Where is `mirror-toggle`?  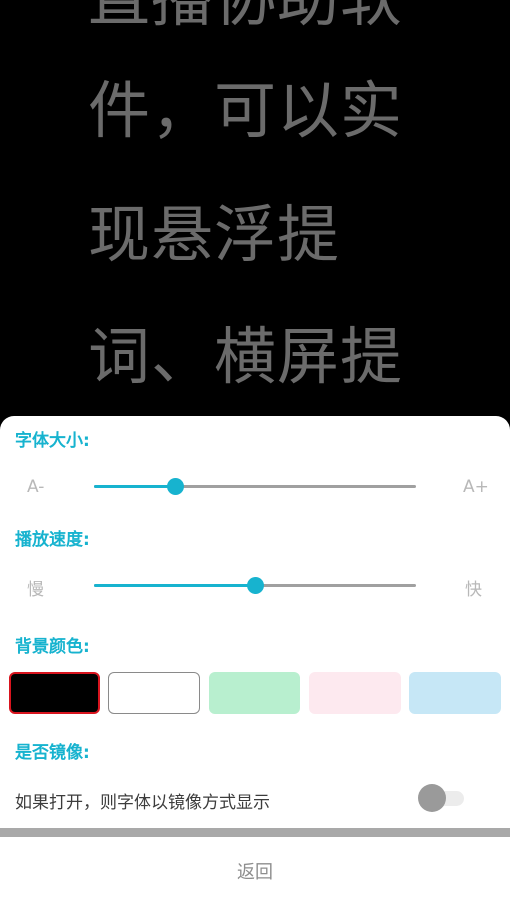
mirror-toggle is located at coordinates (442, 798).